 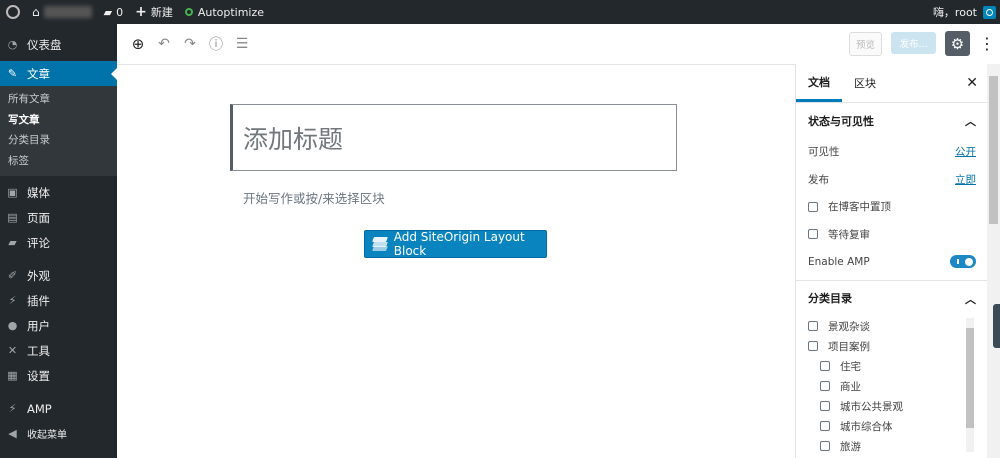 What do you see at coordinates (839, 261) in the screenshot?
I see `amp-label: Enable AMP` at bounding box center [839, 261].